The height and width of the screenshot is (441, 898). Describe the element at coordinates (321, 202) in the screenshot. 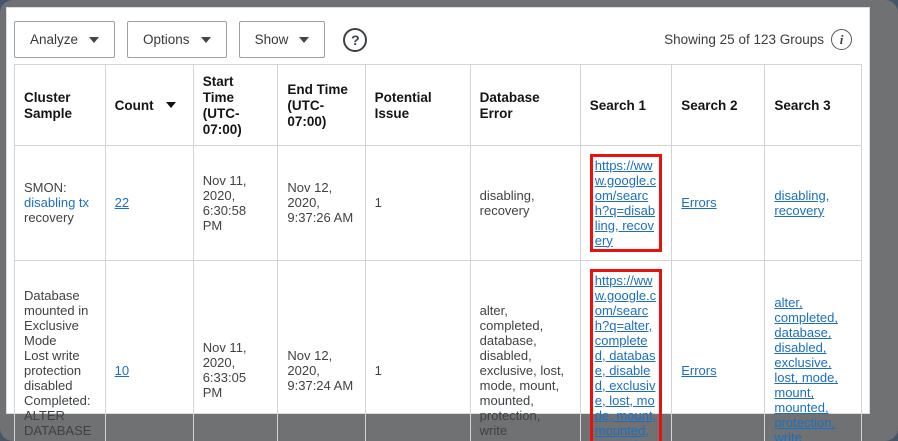

I see `cell-end-time: Nov 12, 2020, 9:37:26 AM` at that location.